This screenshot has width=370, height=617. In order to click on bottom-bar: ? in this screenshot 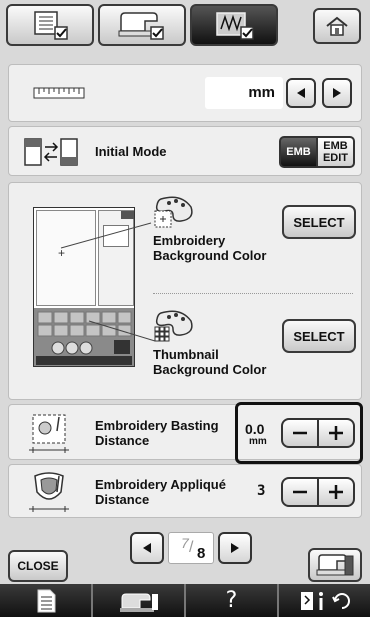, I will do `click(185, 600)`.